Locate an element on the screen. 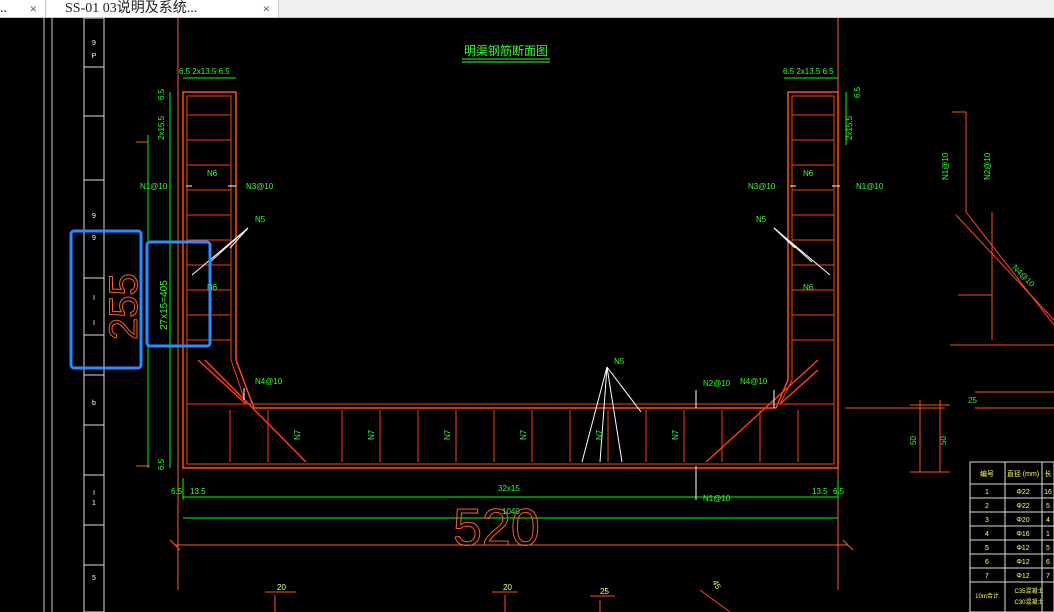 This screenshot has width=1054, height=612. ruler-mark-7: b is located at coordinates (94, 403).